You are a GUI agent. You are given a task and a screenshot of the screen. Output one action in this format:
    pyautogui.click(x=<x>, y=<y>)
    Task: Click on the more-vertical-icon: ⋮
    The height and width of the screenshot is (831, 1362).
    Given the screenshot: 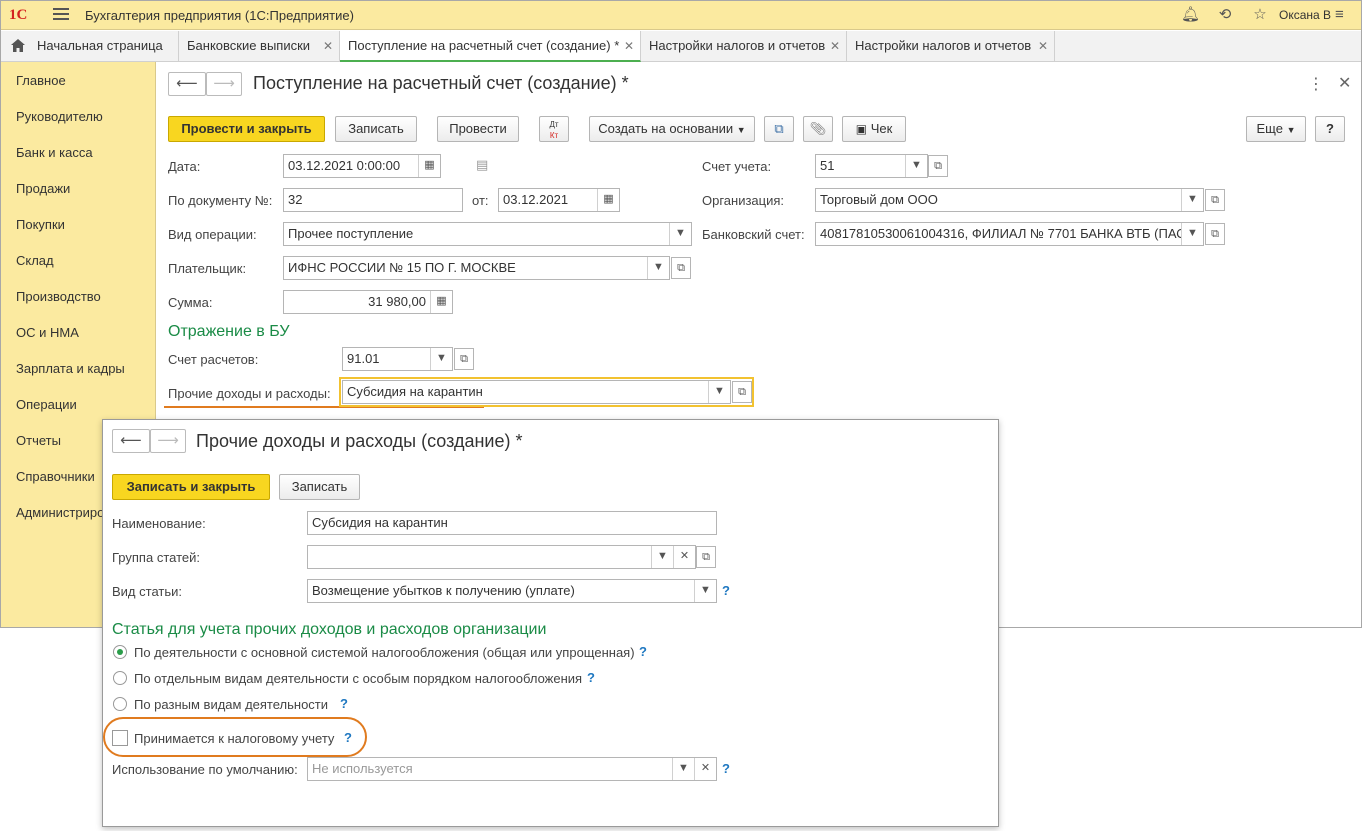 What is the action you would take?
    pyautogui.click(x=1316, y=84)
    